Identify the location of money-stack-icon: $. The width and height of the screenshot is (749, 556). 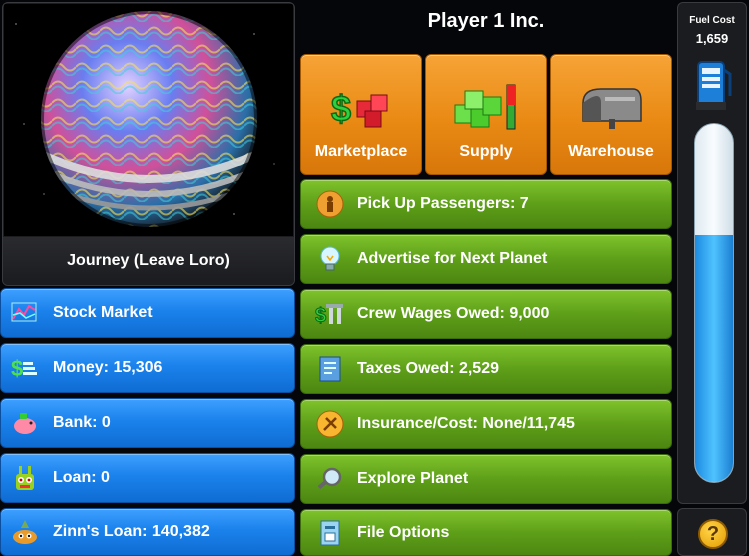
(25, 368).